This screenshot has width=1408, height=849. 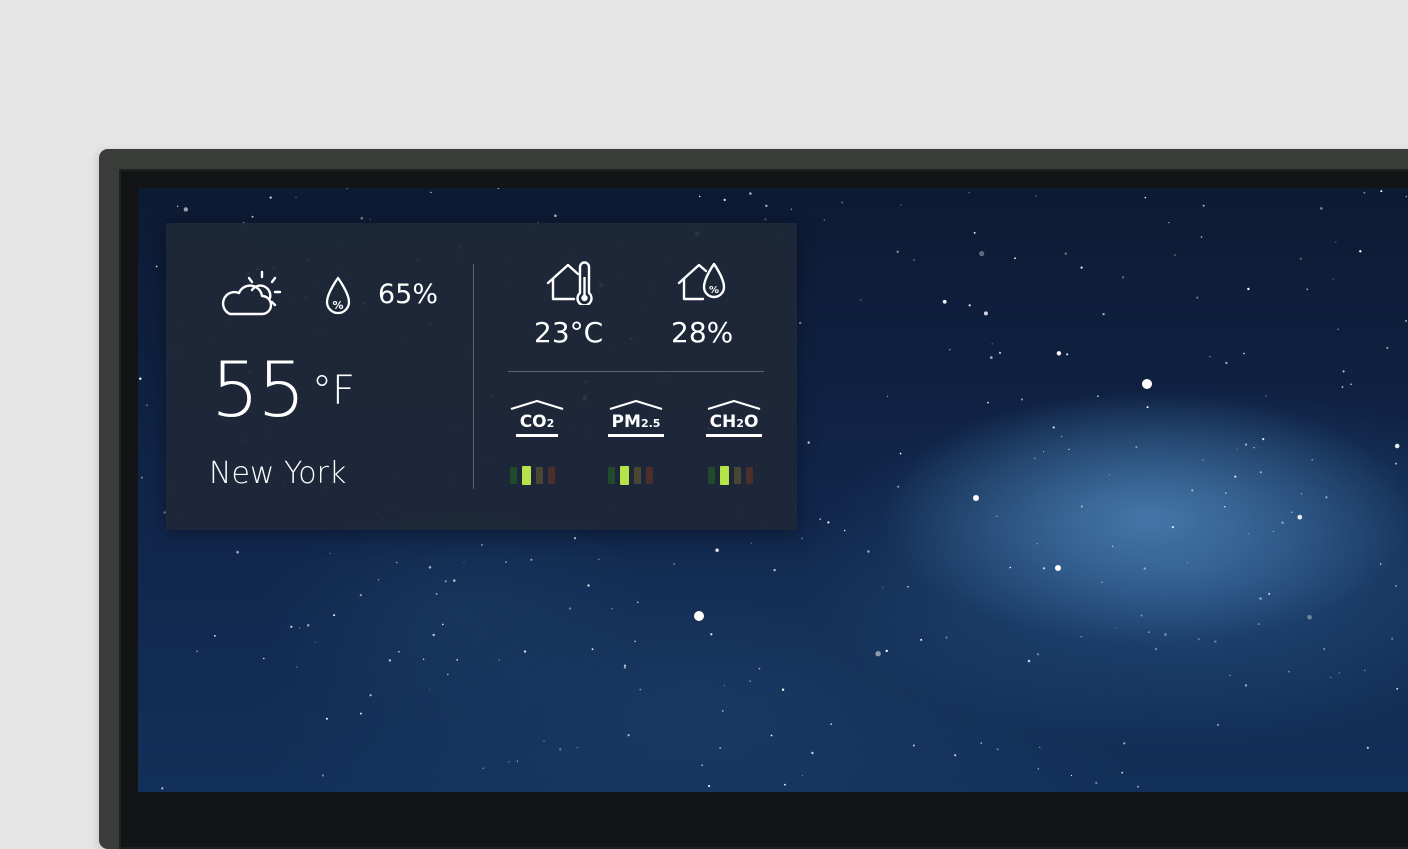 What do you see at coordinates (258, 389) in the screenshot?
I see `outdoor-temperature-value: 55` at bounding box center [258, 389].